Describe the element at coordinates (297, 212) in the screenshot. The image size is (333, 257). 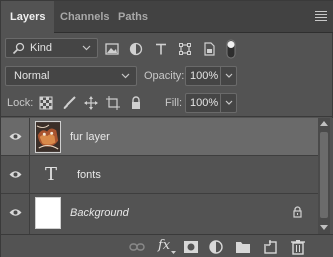
I see `lock-icon` at that location.